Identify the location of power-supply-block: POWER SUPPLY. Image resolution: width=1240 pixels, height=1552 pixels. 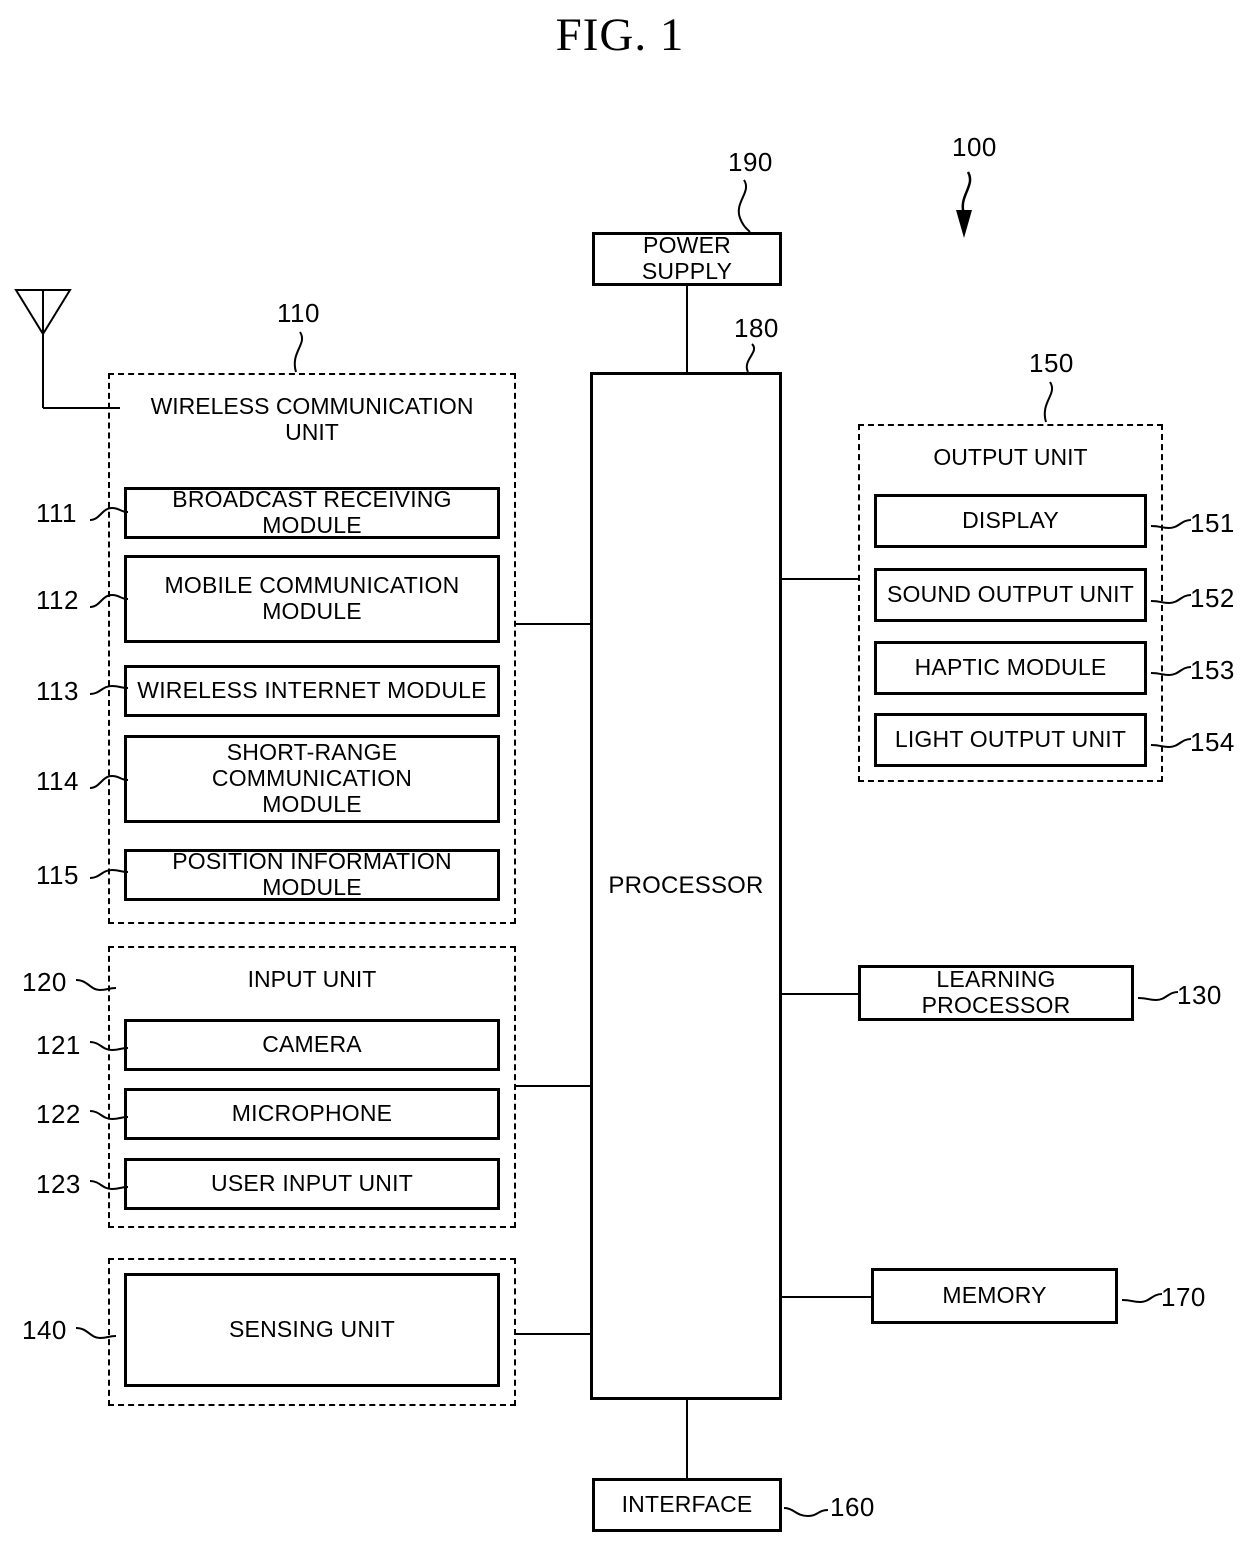
(687, 259).